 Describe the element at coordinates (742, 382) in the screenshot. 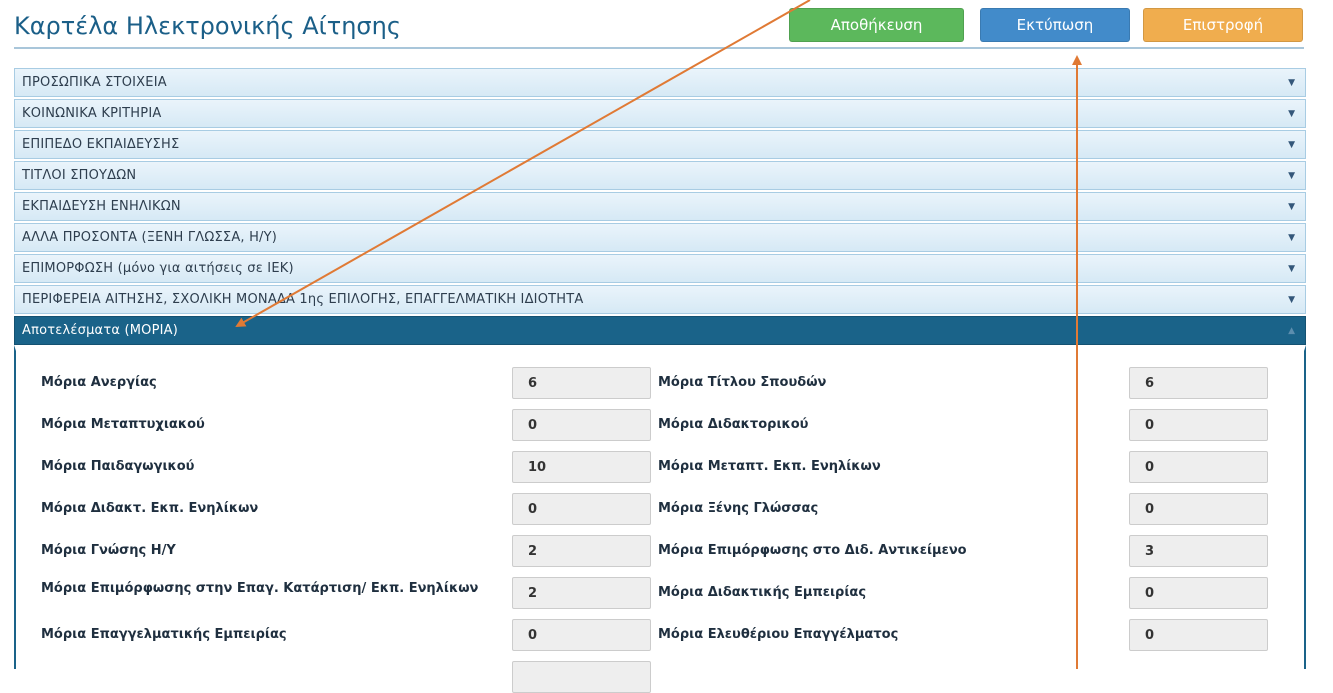

I see `field-label: Μόρια Τίτλου Σπουδών` at that location.